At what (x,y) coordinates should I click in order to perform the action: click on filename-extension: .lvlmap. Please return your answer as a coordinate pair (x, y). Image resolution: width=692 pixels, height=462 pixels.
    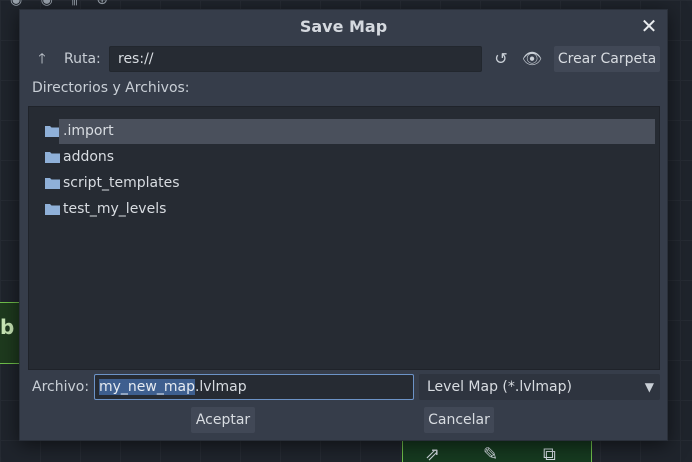
    Looking at the image, I should click on (220, 387).